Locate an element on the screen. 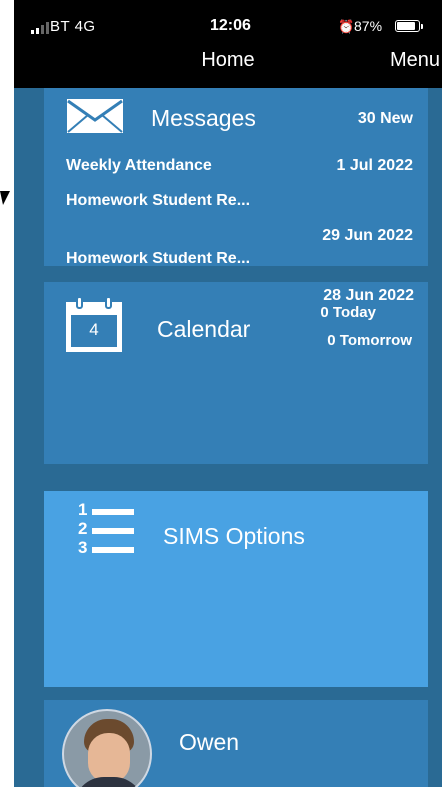  student-avatar is located at coordinates (107, 748).